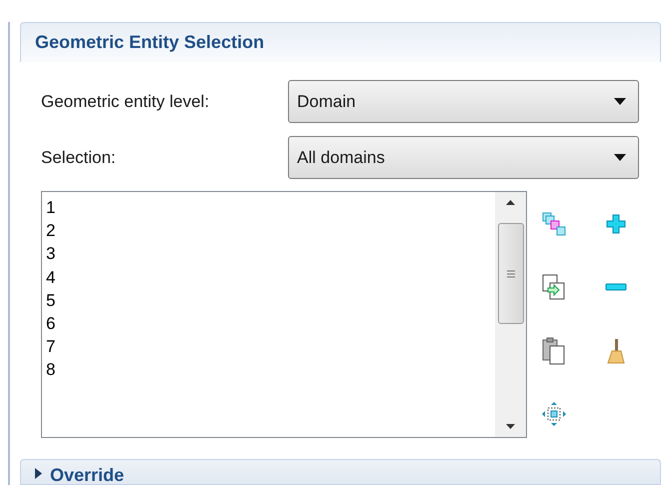 The height and width of the screenshot is (485, 665). What do you see at coordinates (270, 346) in the screenshot?
I see `list-item: 7` at bounding box center [270, 346].